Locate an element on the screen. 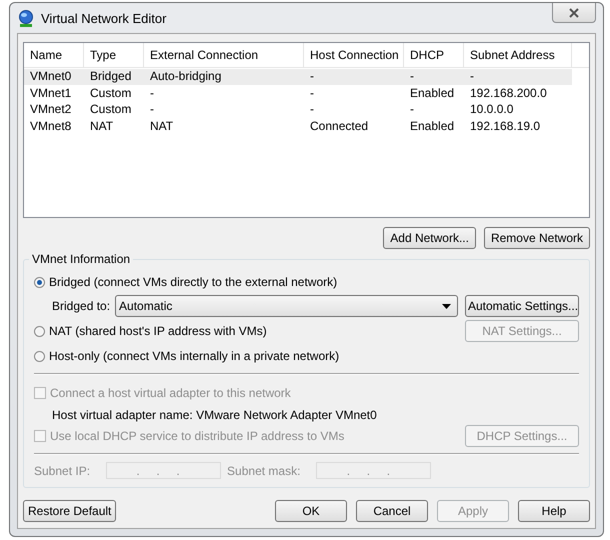 Image resolution: width=610 pixels, height=540 pixels. dialog-button: Help is located at coordinates (554, 511).